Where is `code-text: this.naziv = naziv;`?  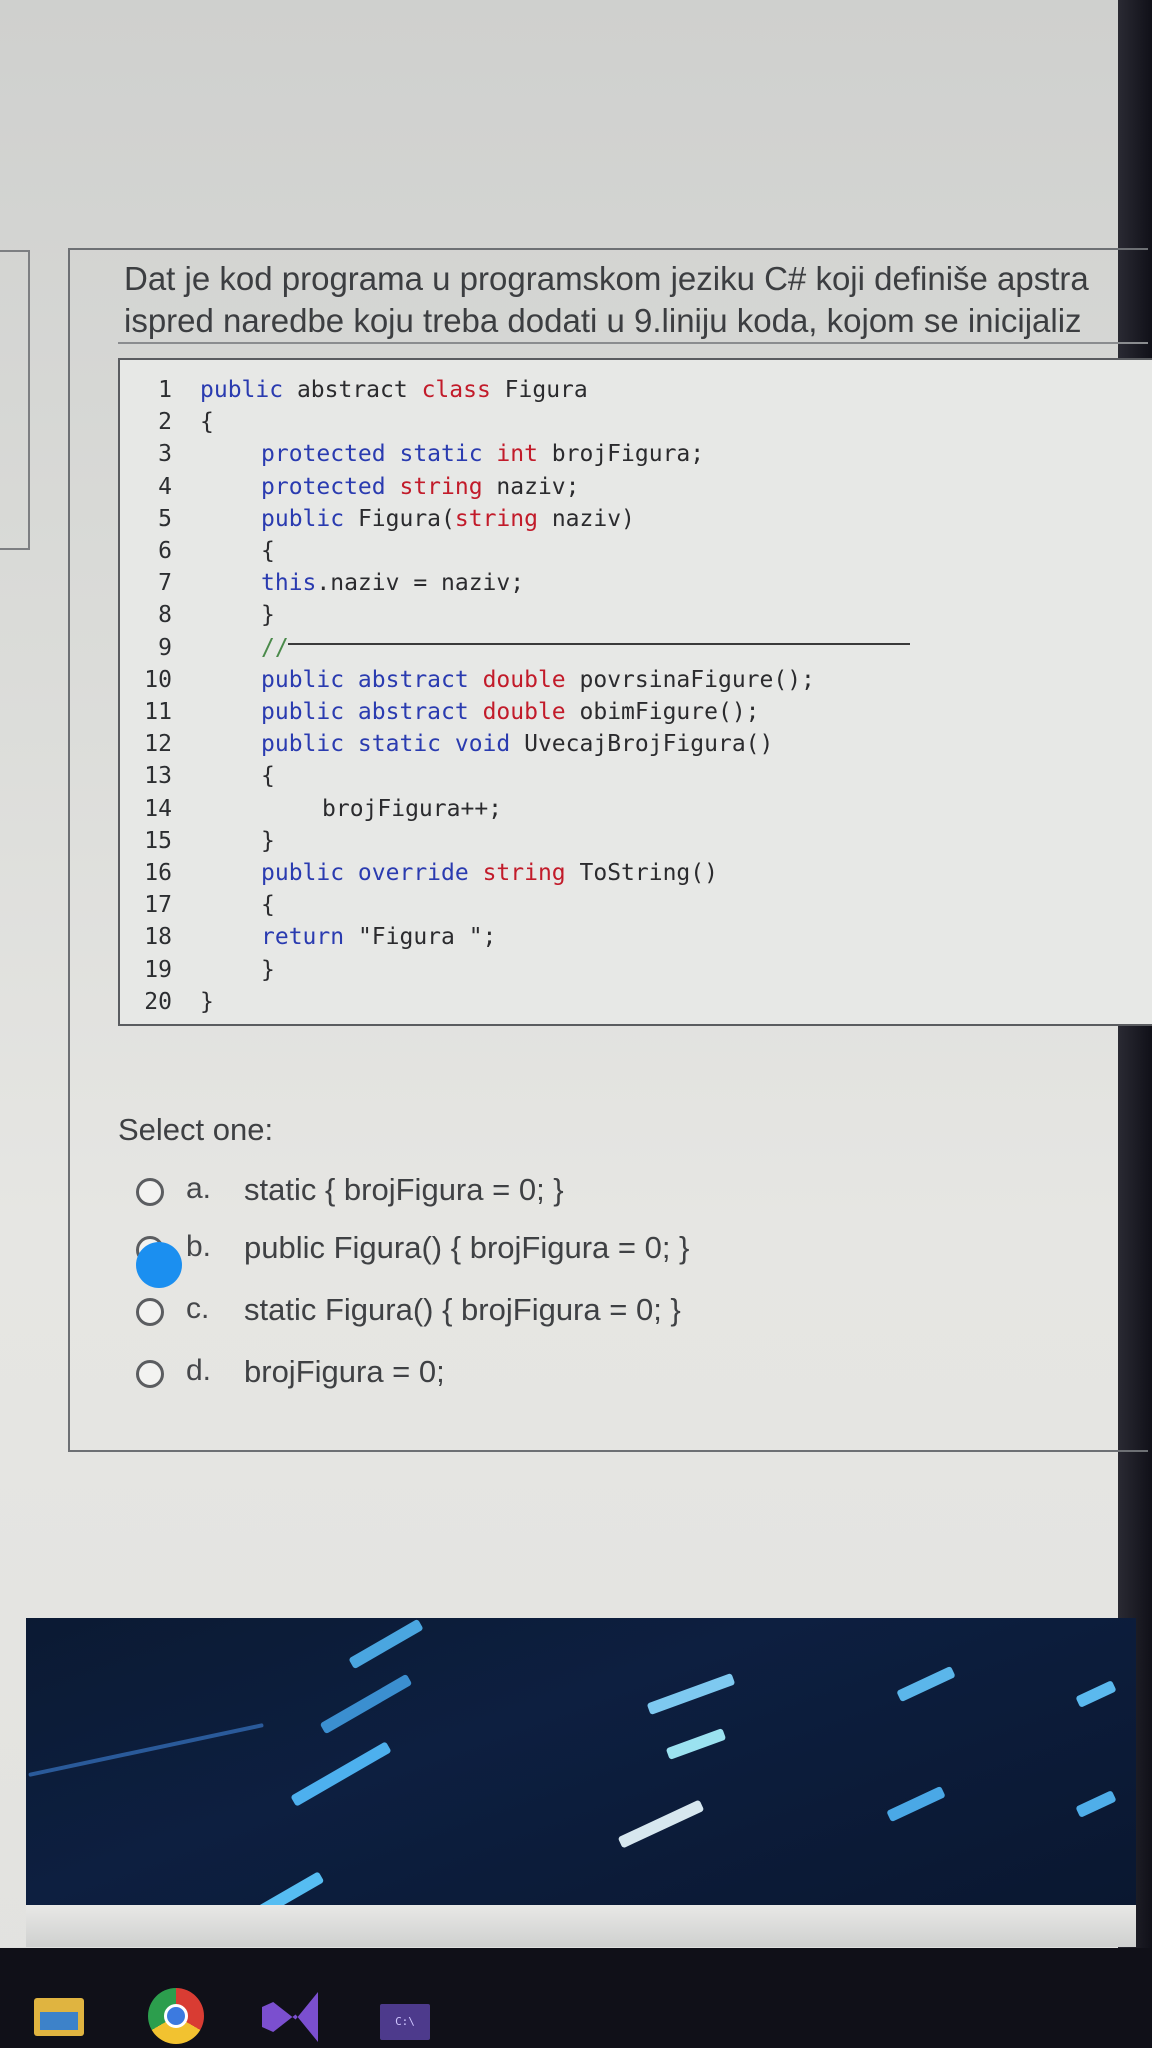 code-text: this.naziv = naziv; is located at coordinates (392, 583).